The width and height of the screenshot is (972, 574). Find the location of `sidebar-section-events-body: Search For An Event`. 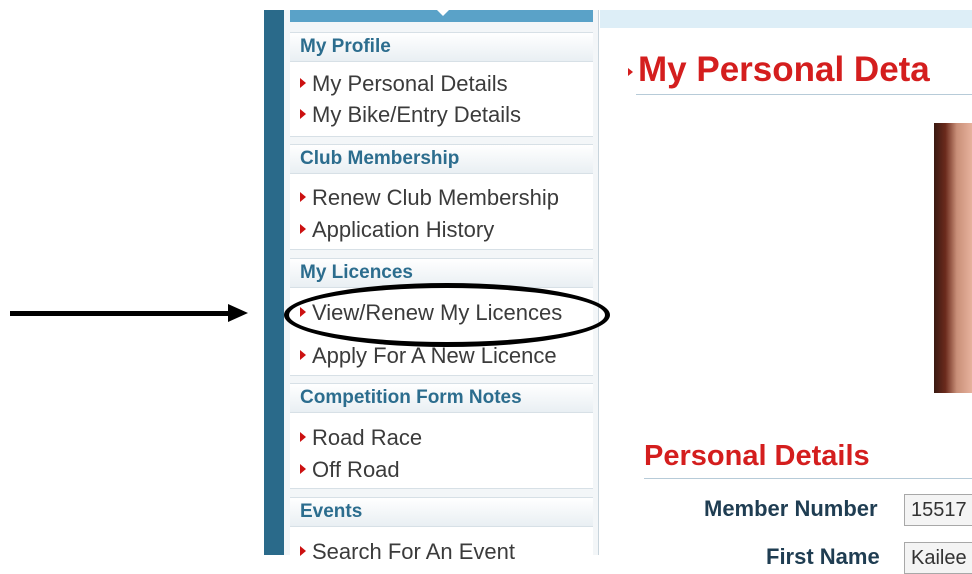

sidebar-section-events-body: Search For An Event is located at coordinates (441, 545).